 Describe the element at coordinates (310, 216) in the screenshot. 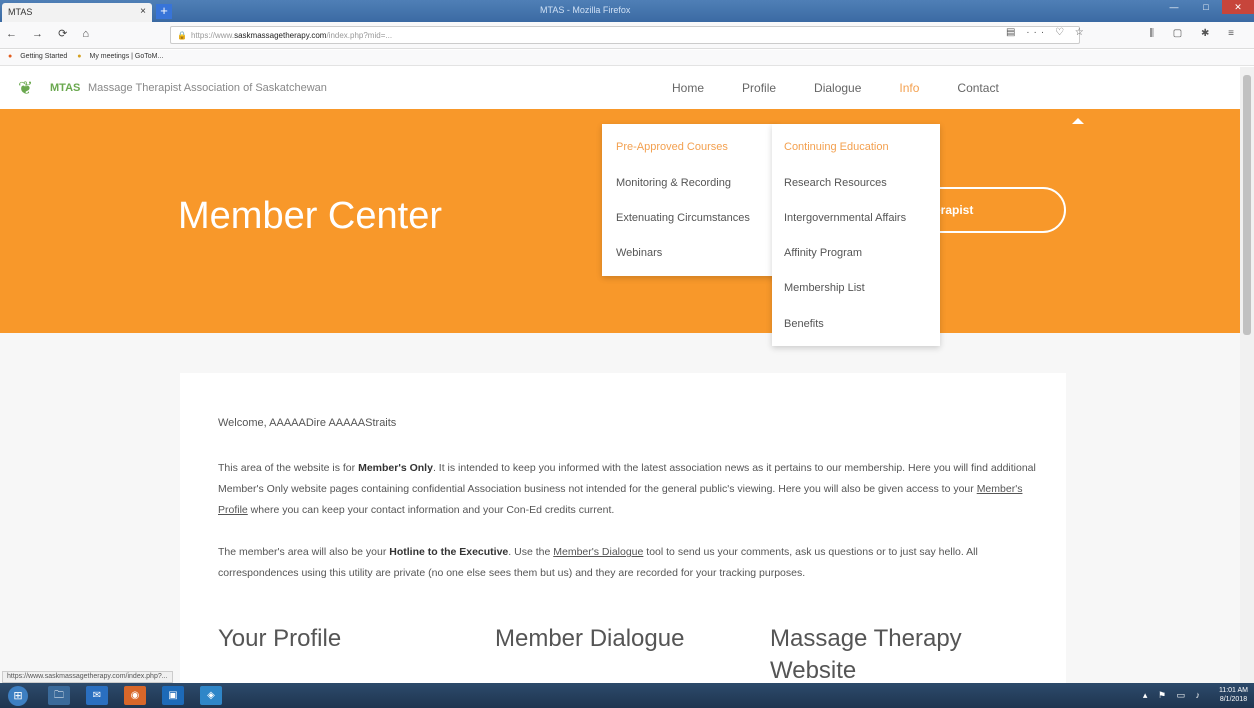

I see `page-title: Member Center` at that location.